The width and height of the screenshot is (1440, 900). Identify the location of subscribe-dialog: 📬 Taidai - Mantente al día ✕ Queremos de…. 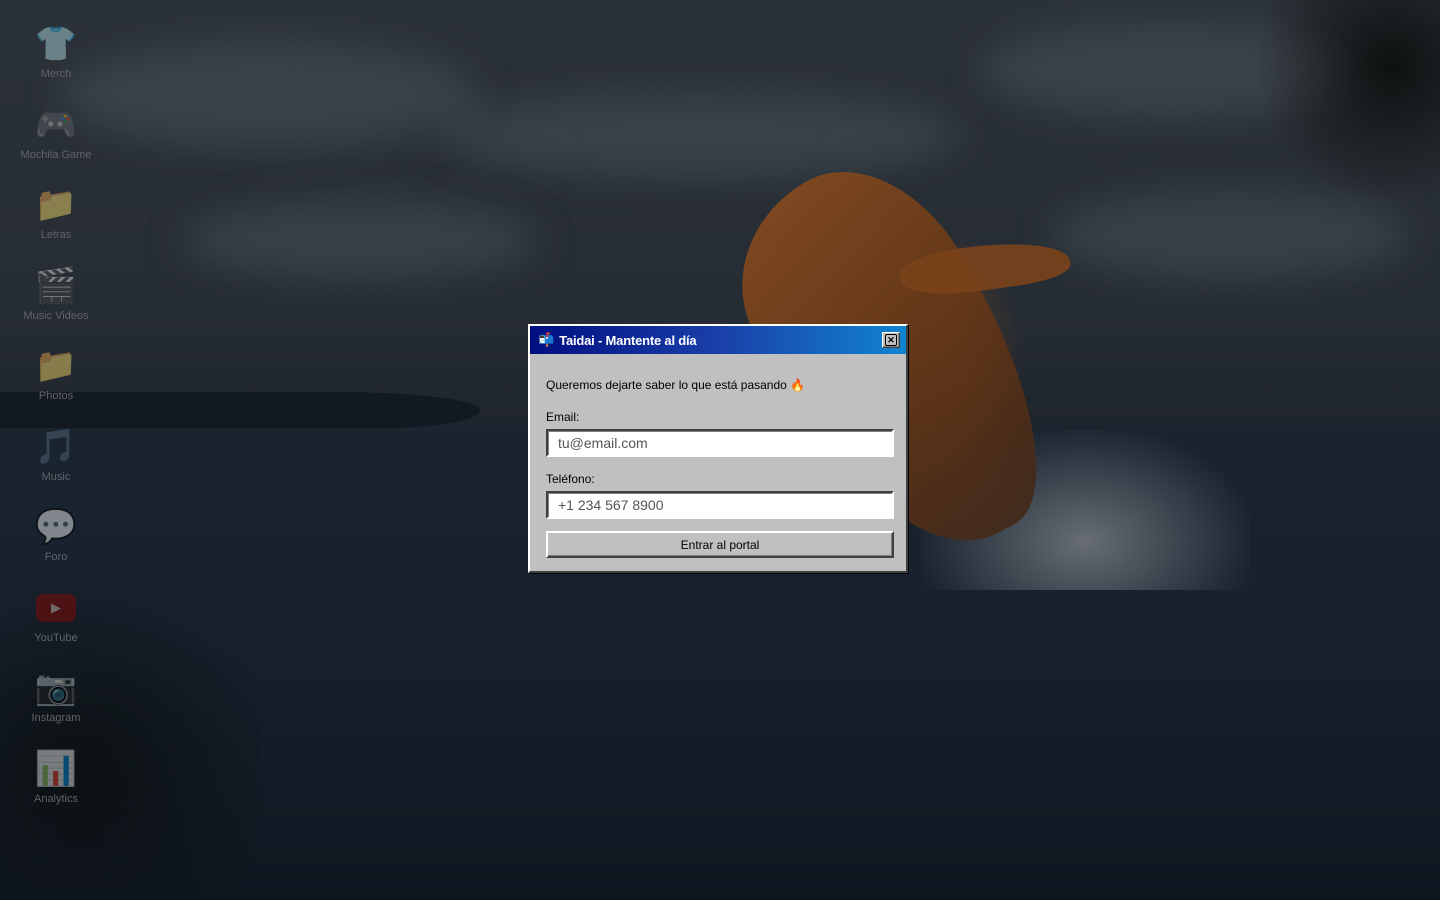
(718, 448).